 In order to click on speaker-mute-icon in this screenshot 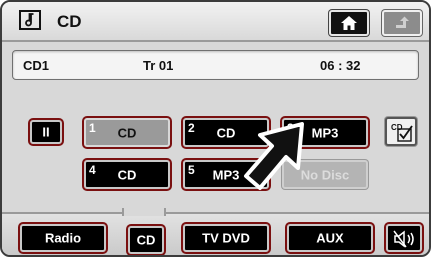, I will do `click(403, 239)`.